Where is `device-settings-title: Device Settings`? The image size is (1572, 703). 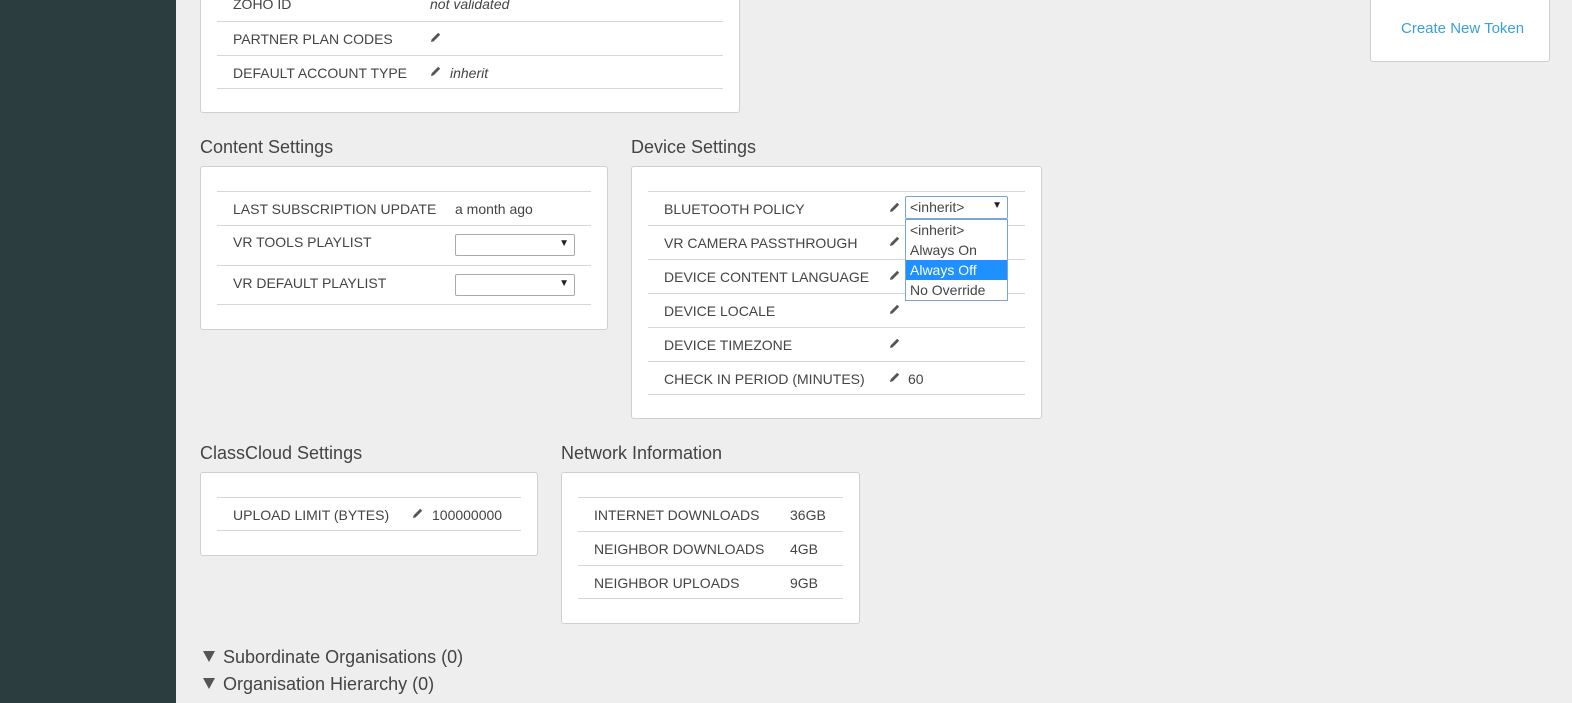
device-settings-title: Device Settings is located at coordinates (694, 147).